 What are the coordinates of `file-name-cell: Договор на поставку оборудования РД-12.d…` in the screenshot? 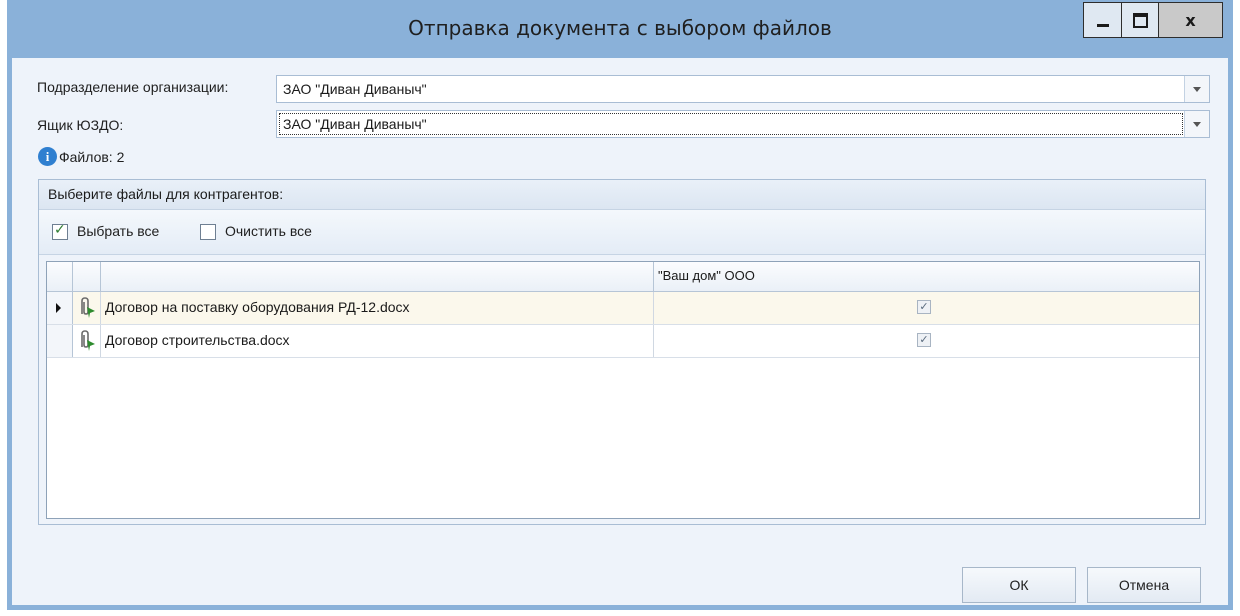 It's located at (377, 308).